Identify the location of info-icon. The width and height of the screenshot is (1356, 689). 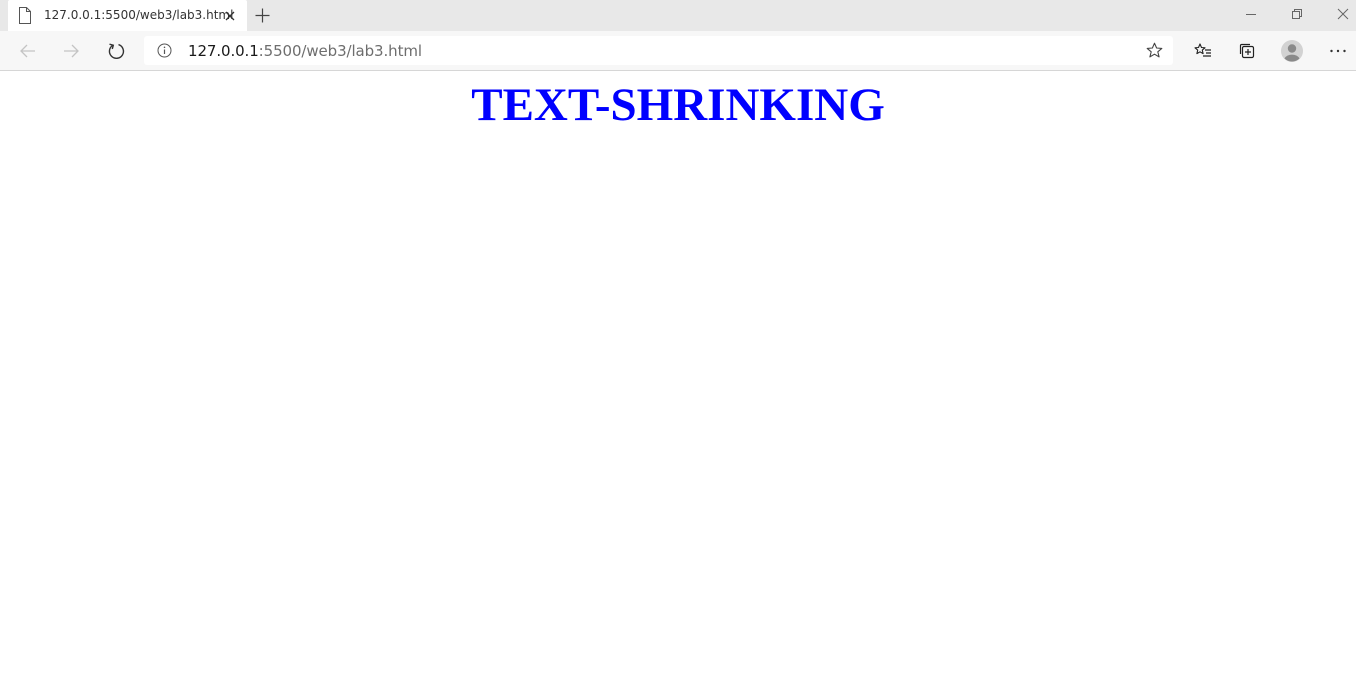
(164, 50).